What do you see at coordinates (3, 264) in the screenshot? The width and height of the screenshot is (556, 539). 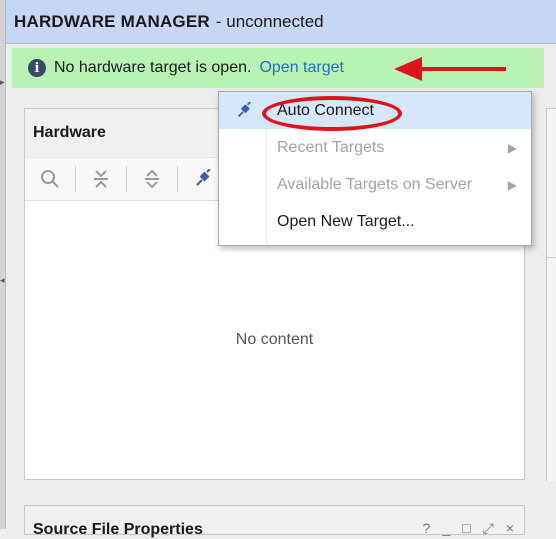 I see `left-panel-edge: ▸ ◂` at bounding box center [3, 264].